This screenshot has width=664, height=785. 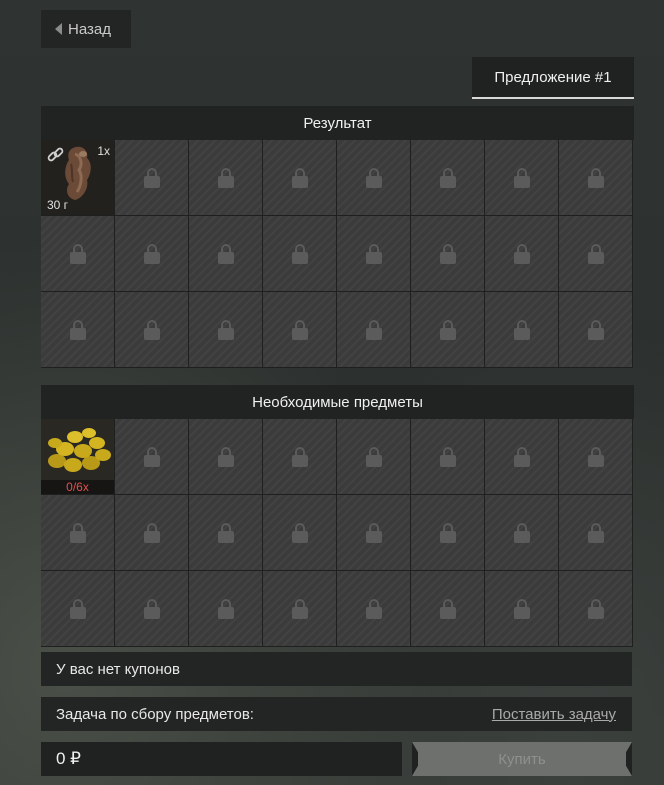 What do you see at coordinates (554, 714) in the screenshot?
I see `set-task-link: Поставить задачу` at bounding box center [554, 714].